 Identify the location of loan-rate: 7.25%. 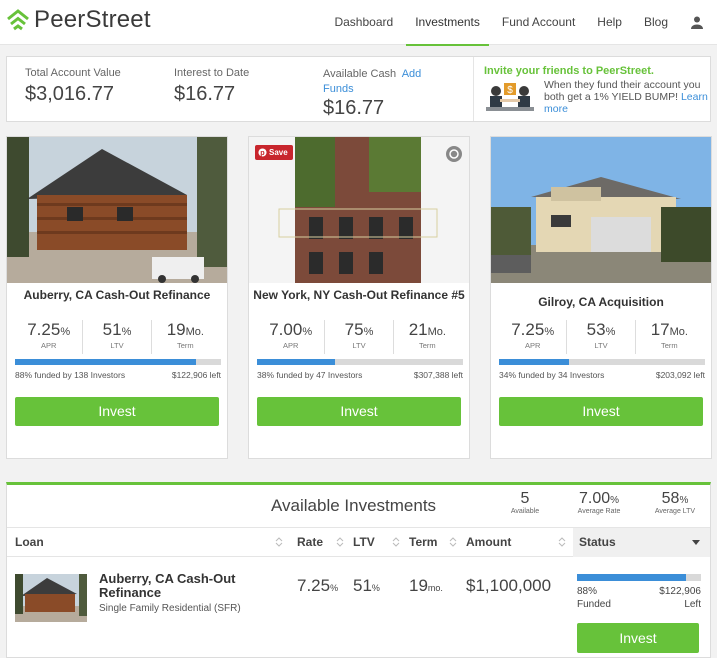
(318, 585).